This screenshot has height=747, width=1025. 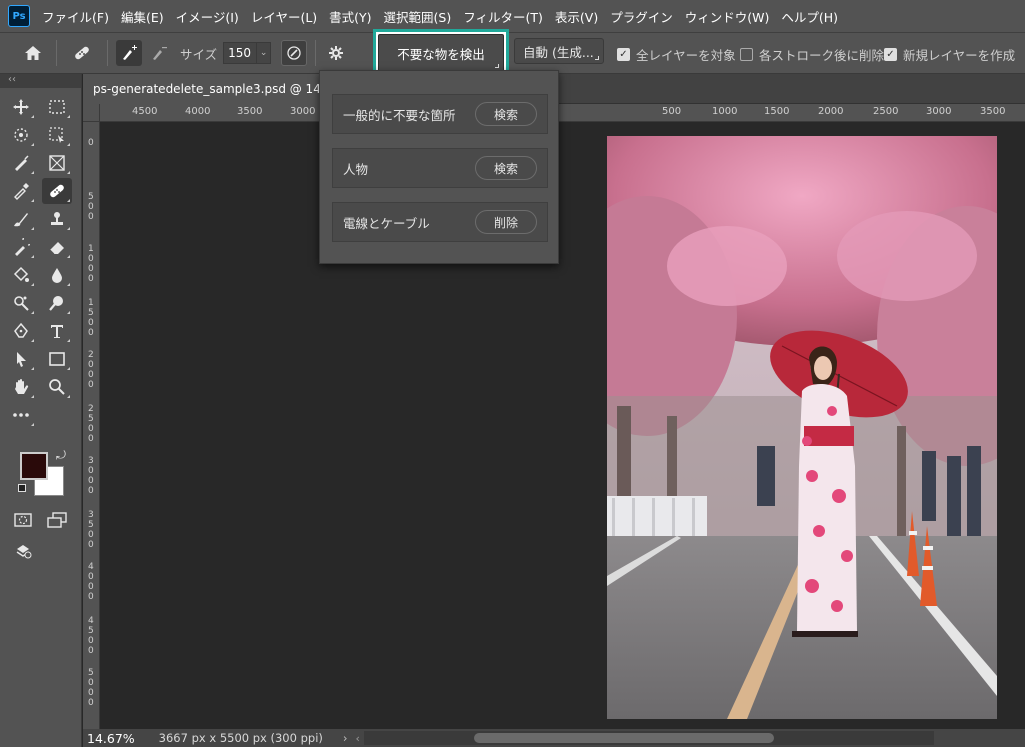 I want to click on subtract-brush-icon, so click(x=159, y=53).